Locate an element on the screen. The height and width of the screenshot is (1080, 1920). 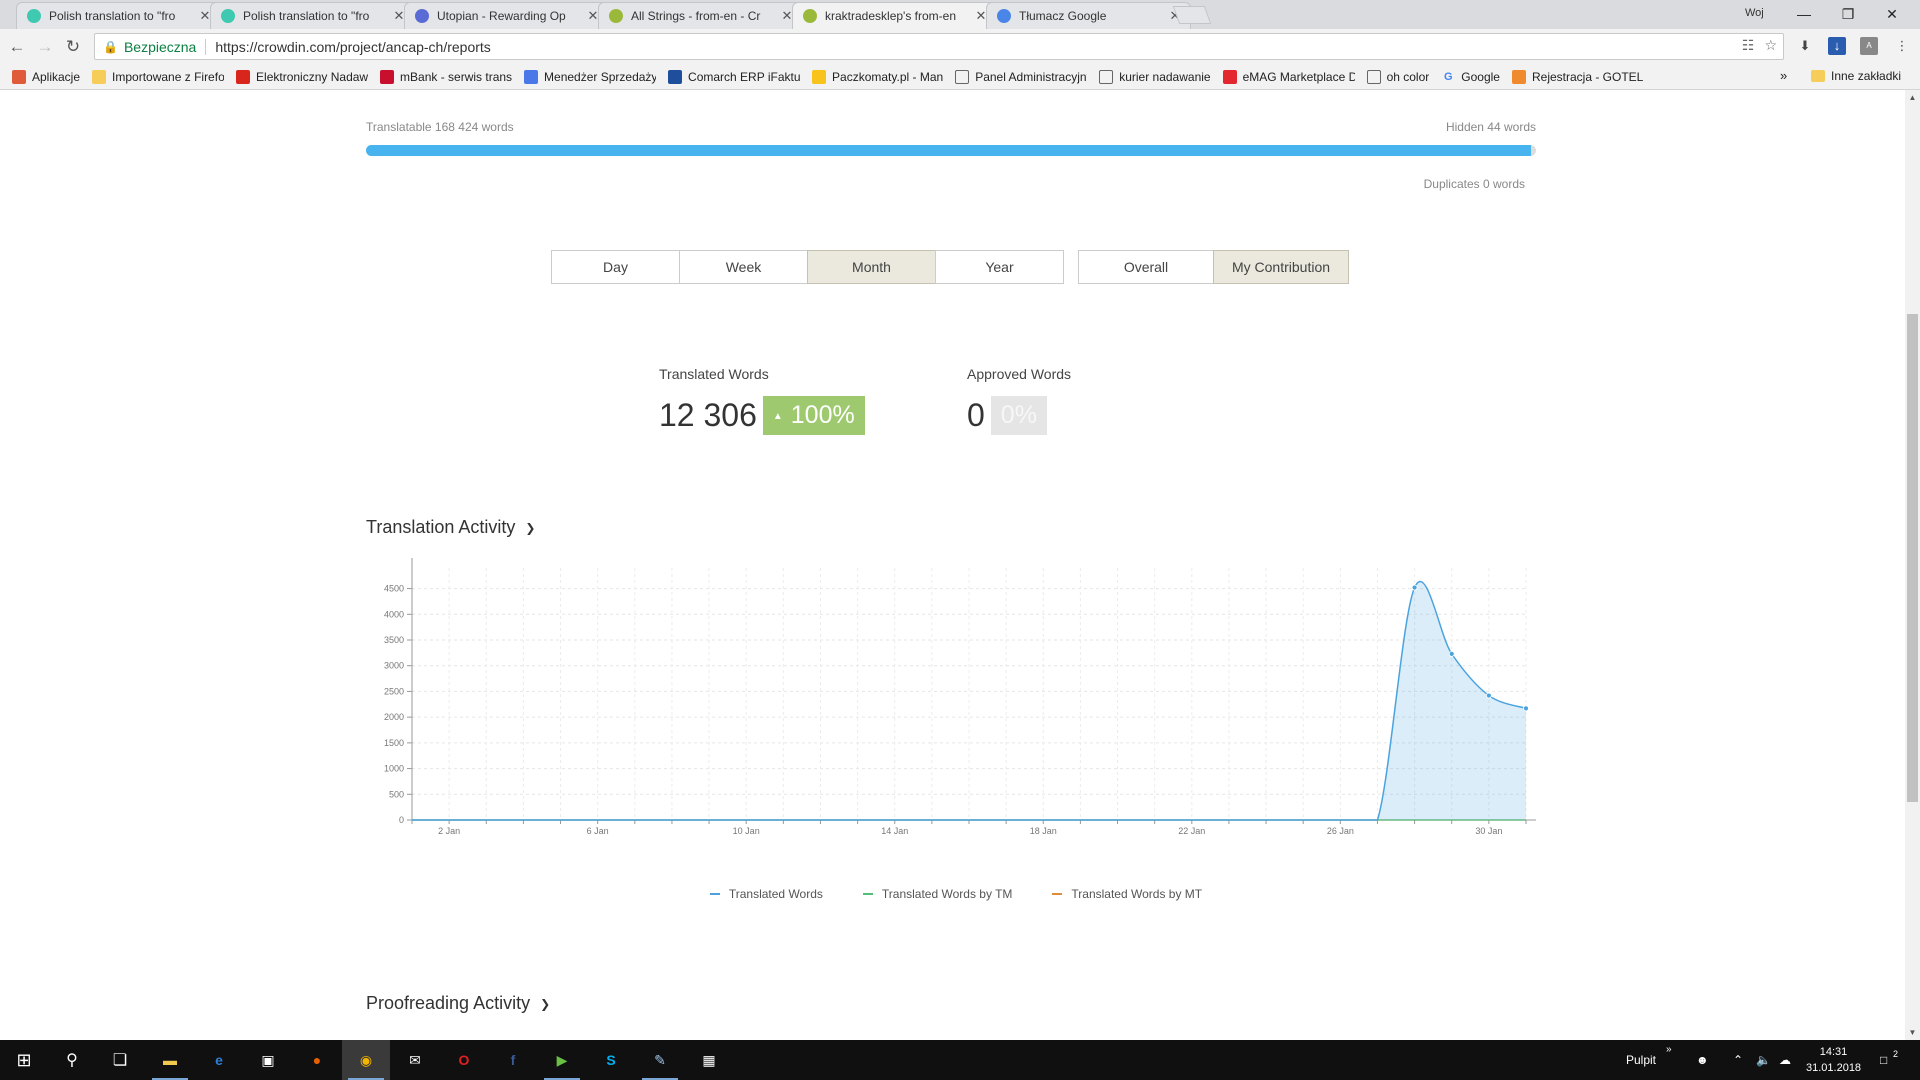
legend-item: Translated Words by MT is located at coordinates (1127, 894).